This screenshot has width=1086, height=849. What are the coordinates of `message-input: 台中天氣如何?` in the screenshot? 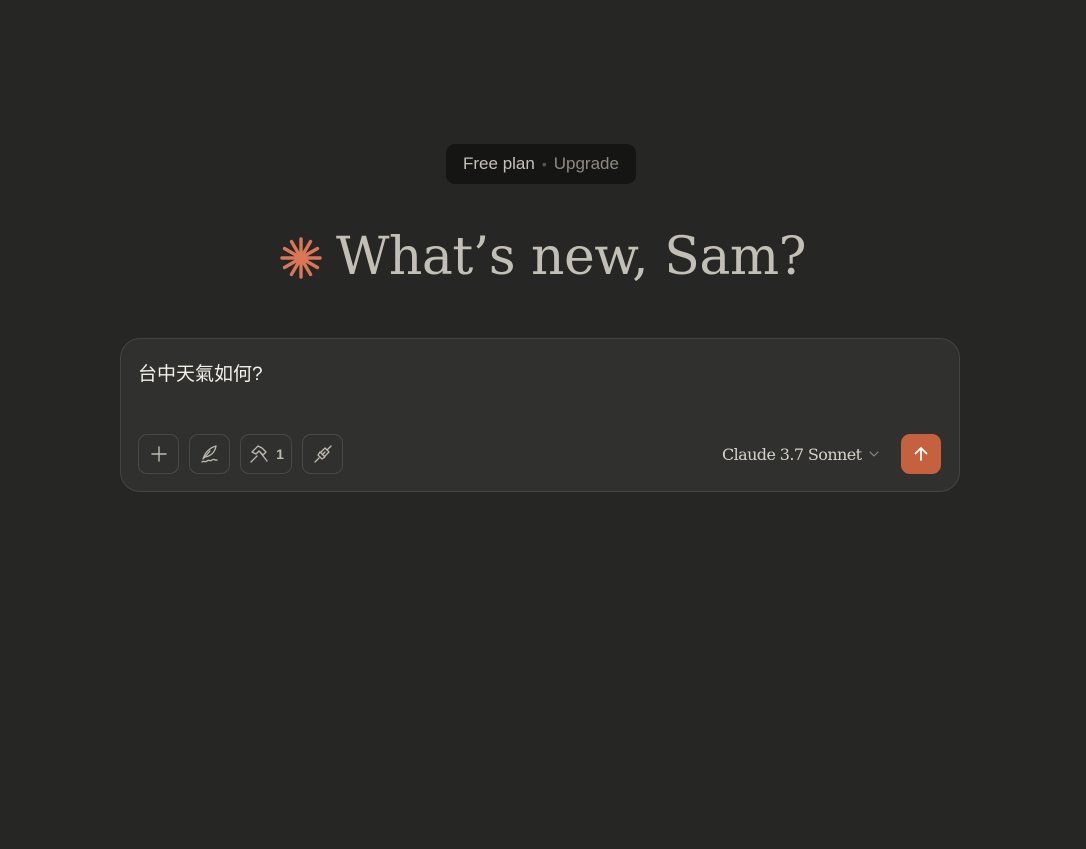 It's located at (200, 372).